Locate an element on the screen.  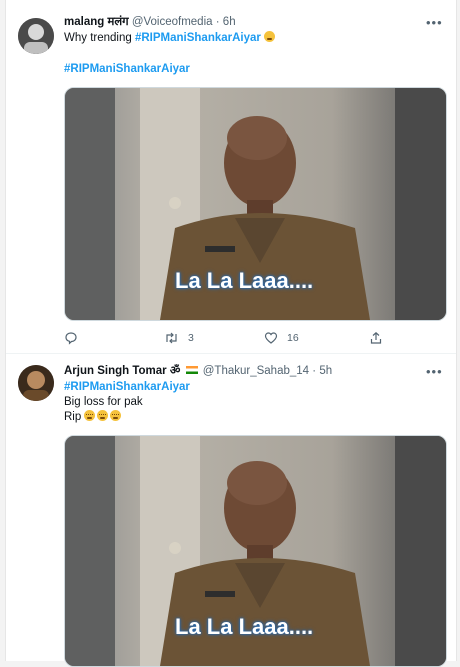
tweet-text-line-1: #RIPManiShankarAiyar is located at coordinates (127, 387).